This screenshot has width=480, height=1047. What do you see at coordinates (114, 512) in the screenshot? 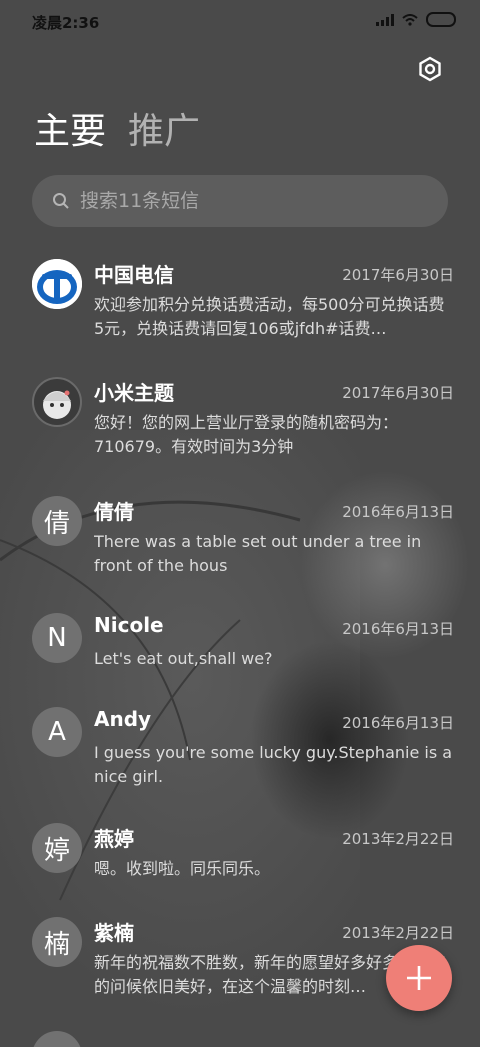
I see `contact-name: 倩倩` at bounding box center [114, 512].